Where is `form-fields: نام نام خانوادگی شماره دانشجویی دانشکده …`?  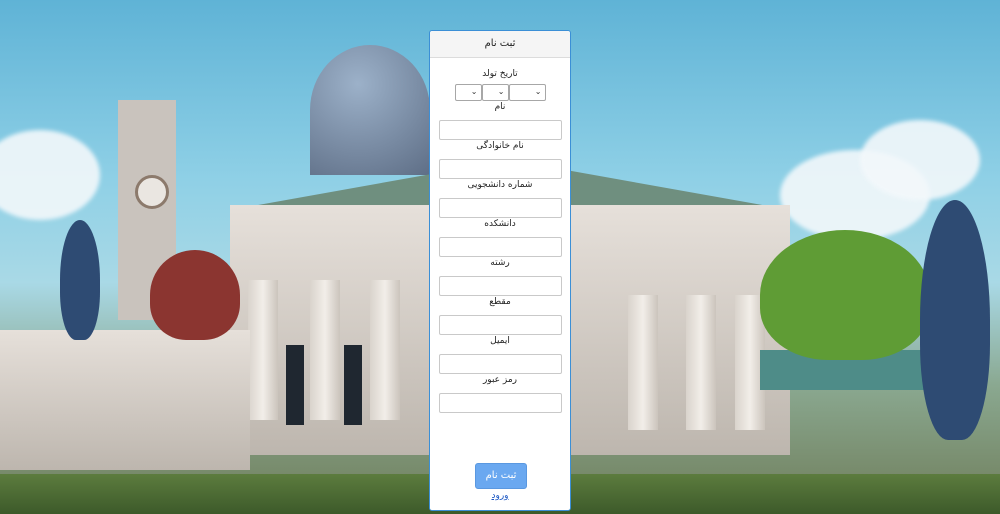 form-fields: نام نام خانوادگی شماره دانشجویی دانشکده … is located at coordinates (500, 257).